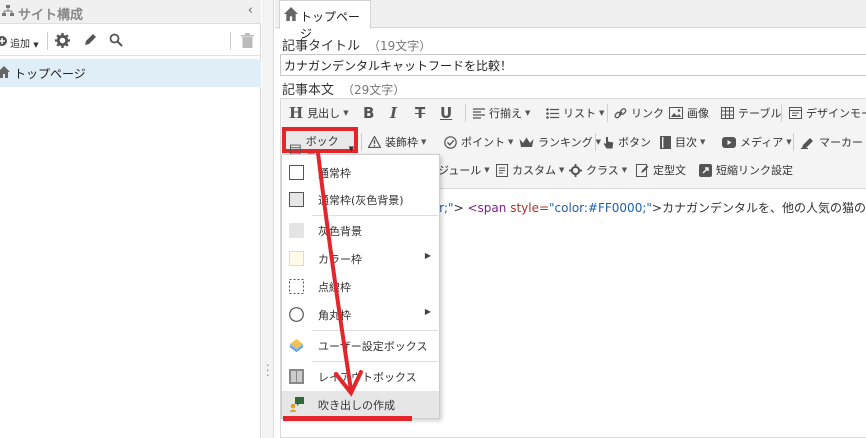  I want to click on toc-icon, so click(665, 142).